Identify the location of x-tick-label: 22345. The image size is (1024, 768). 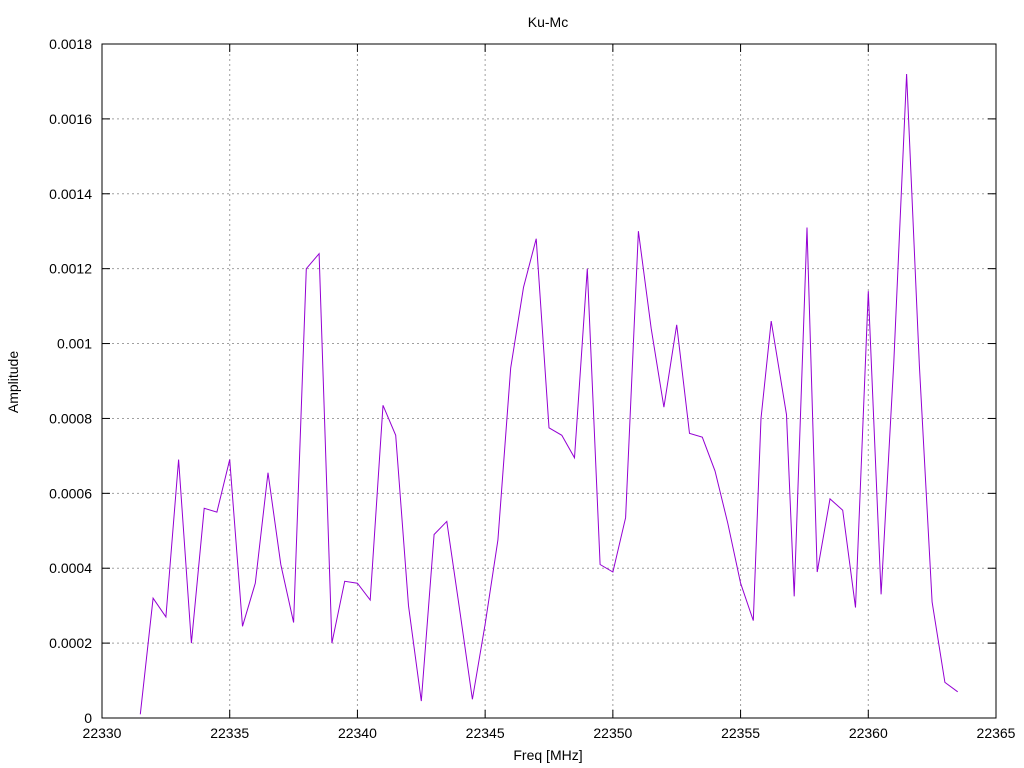
(485, 733).